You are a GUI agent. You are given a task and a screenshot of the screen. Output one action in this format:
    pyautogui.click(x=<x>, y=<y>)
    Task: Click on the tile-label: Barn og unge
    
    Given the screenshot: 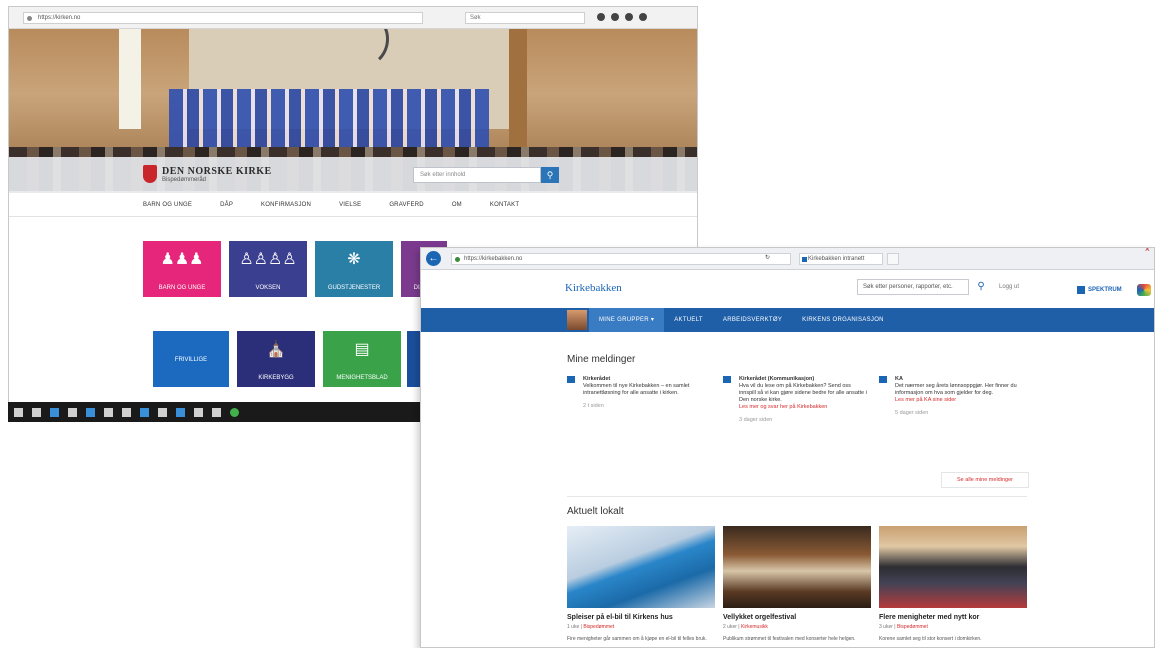 What is the action you would take?
    pyautogui.click(x=182, y=288)
    